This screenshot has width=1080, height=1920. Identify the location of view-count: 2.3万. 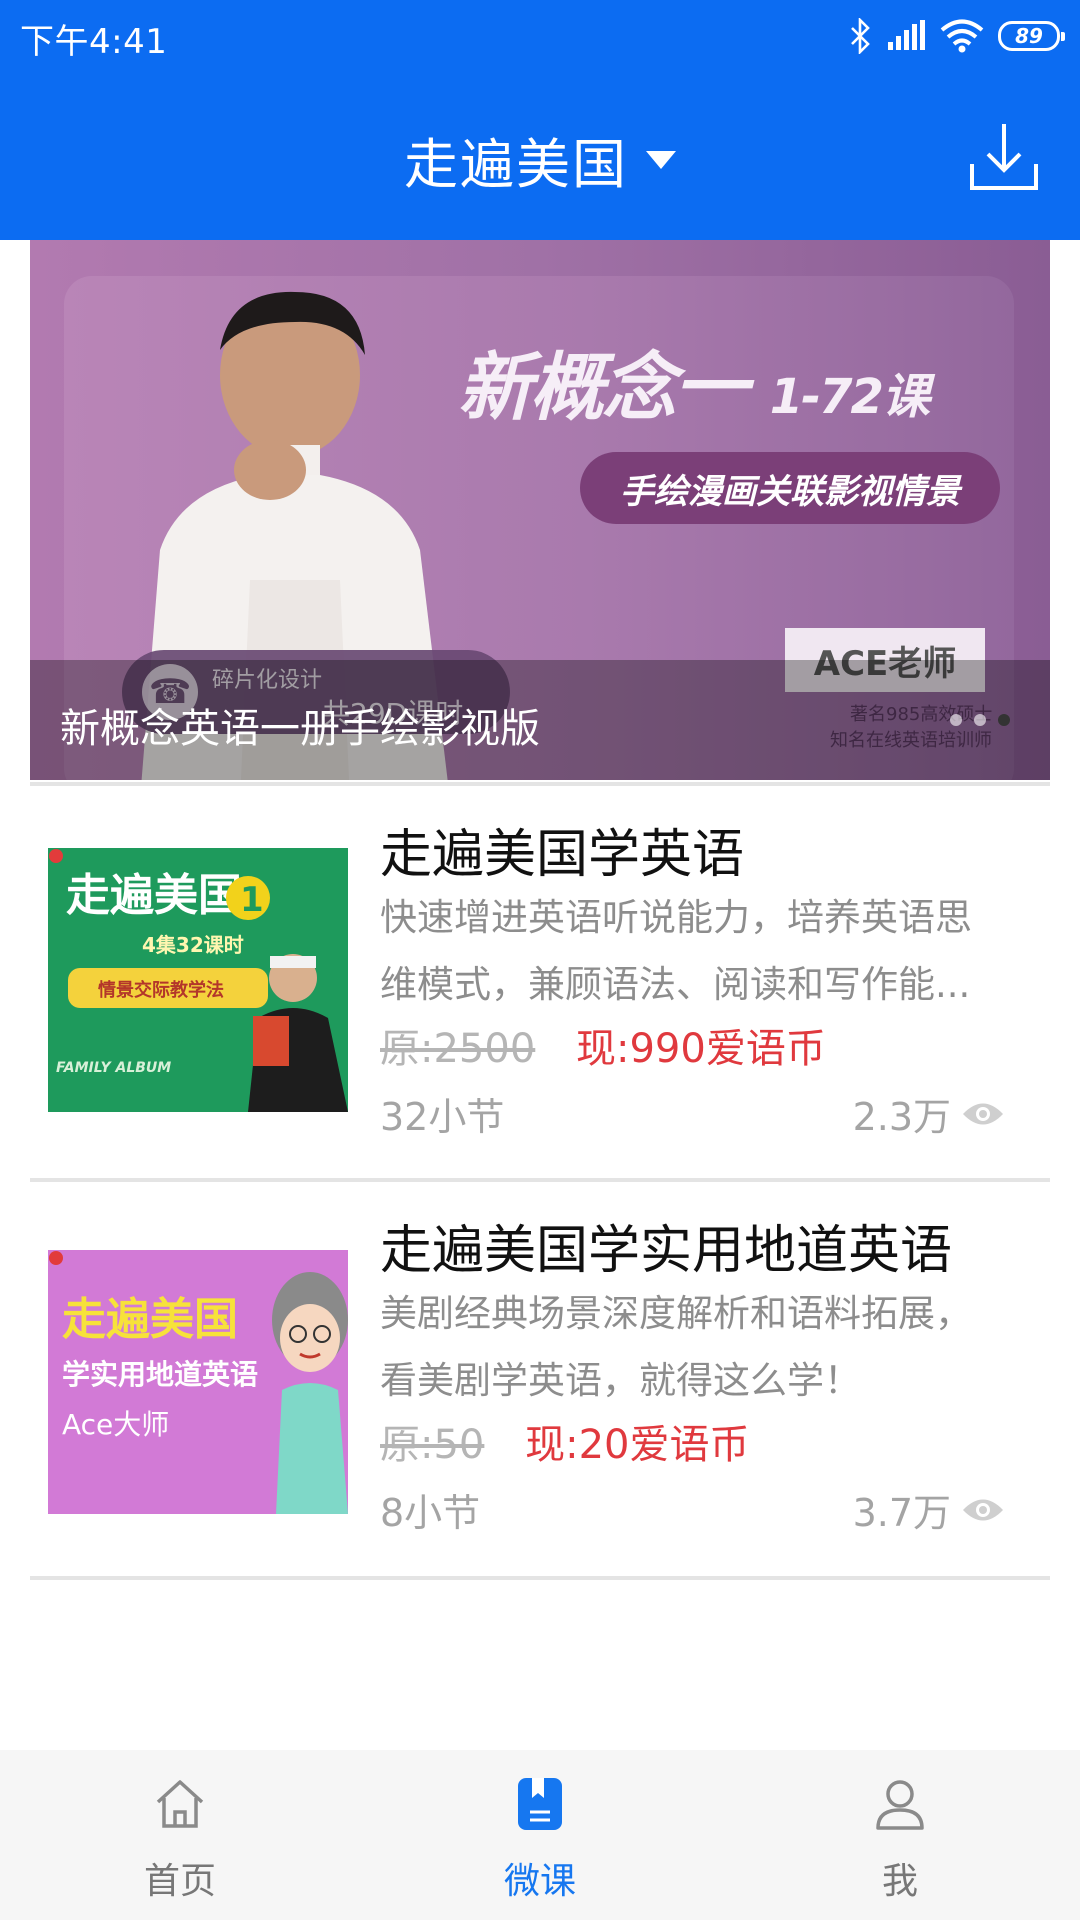
(929, 1113).